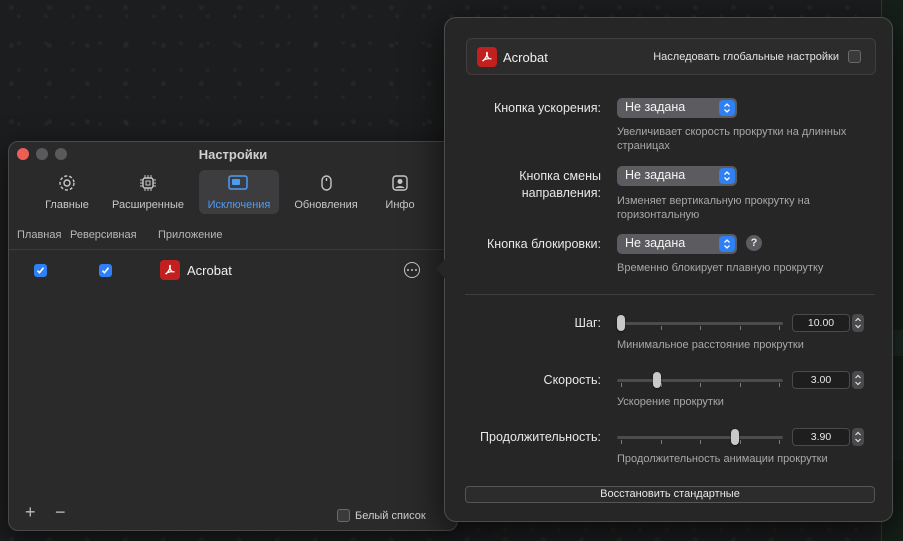  I want to click on remove-button: −, so click(60, 512).